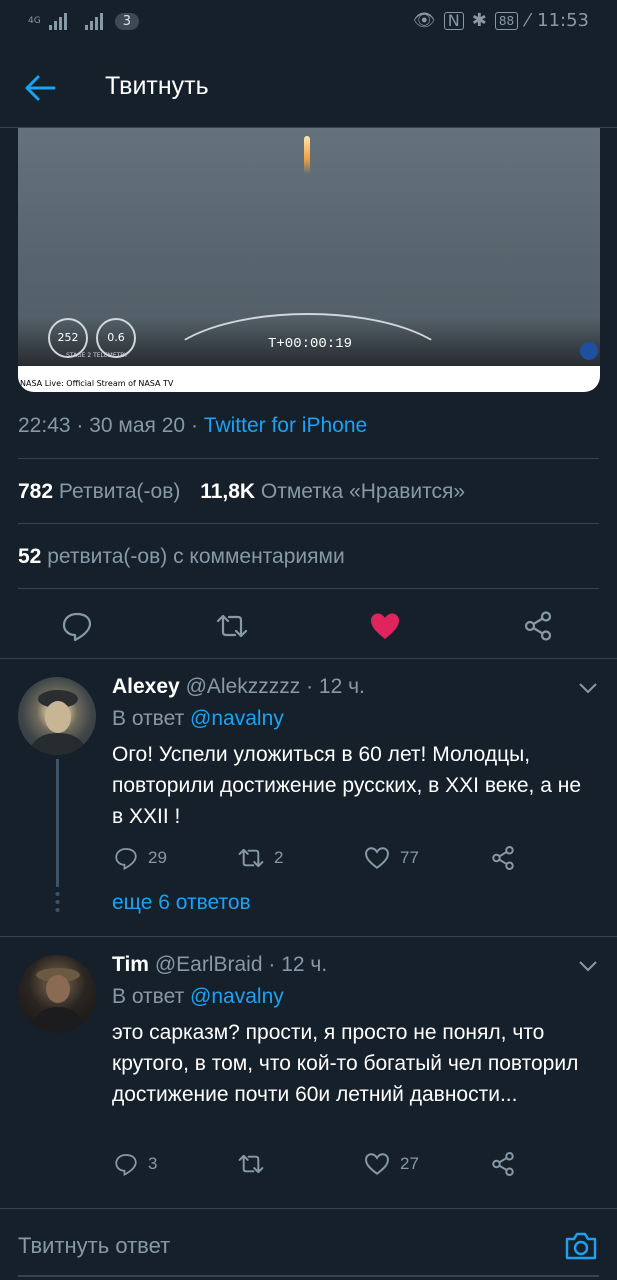 The width and height of the screenshot is (617, 1280). I want to click on nfc-icon: N, so click(453, 20).